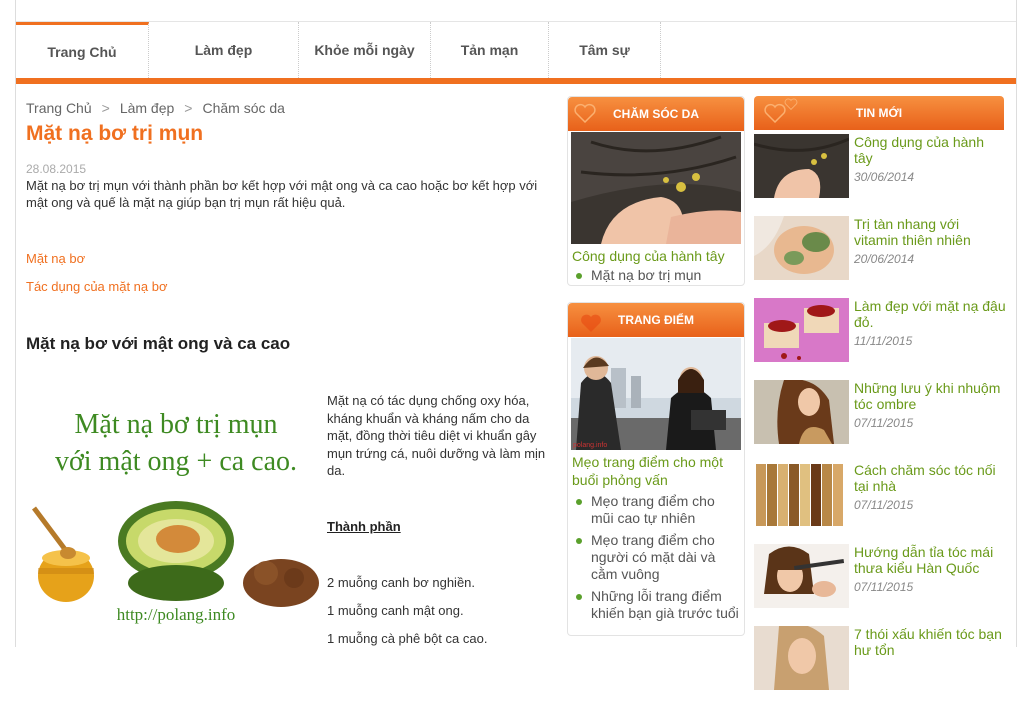 Image resolution: width=1032 pixels, height=702 pixels. What do you see at coordinates (401, 582) in the screenshot?
I see `ingredient-item: 2 muỗng canh bơ nghiền.` at bounding box center [401, 582].